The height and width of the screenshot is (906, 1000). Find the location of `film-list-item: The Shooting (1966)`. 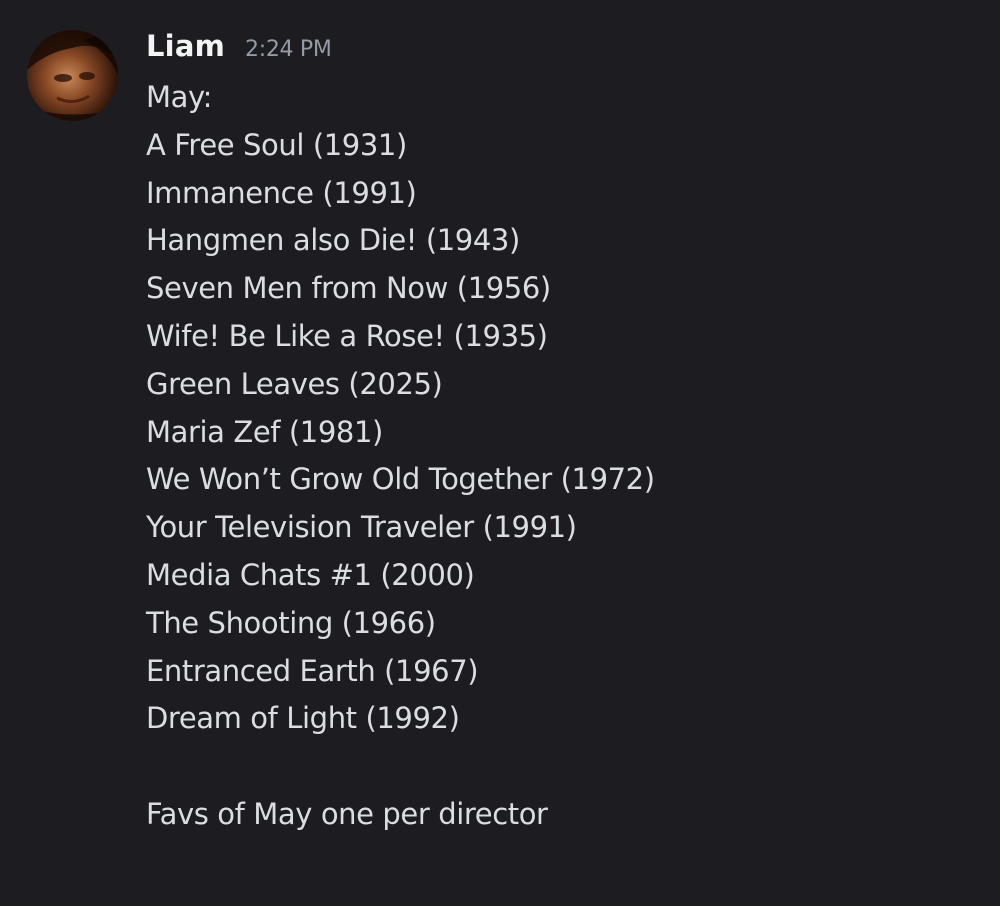

film-list-item: The Shooting (1966) is located at coordinates (291, 622).